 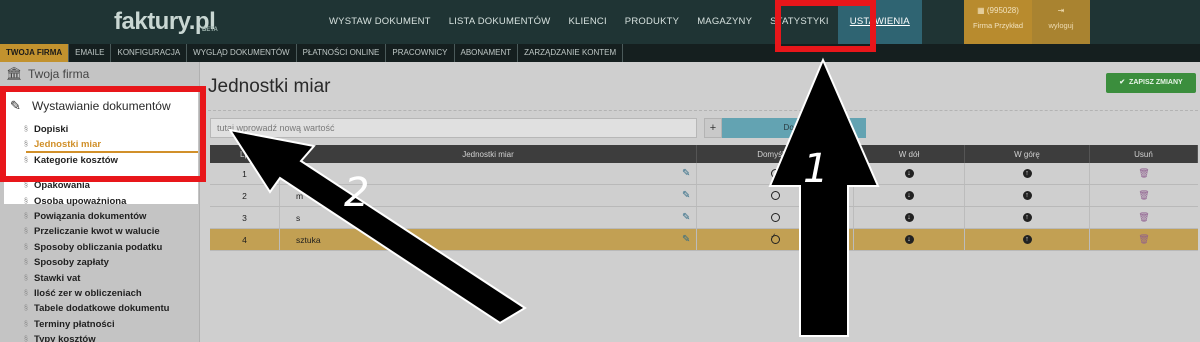 What do you see at coordinates (1002, 10) in the screenshot?
I see `firm-id: (995028)` at bounding box center [1002, 10].